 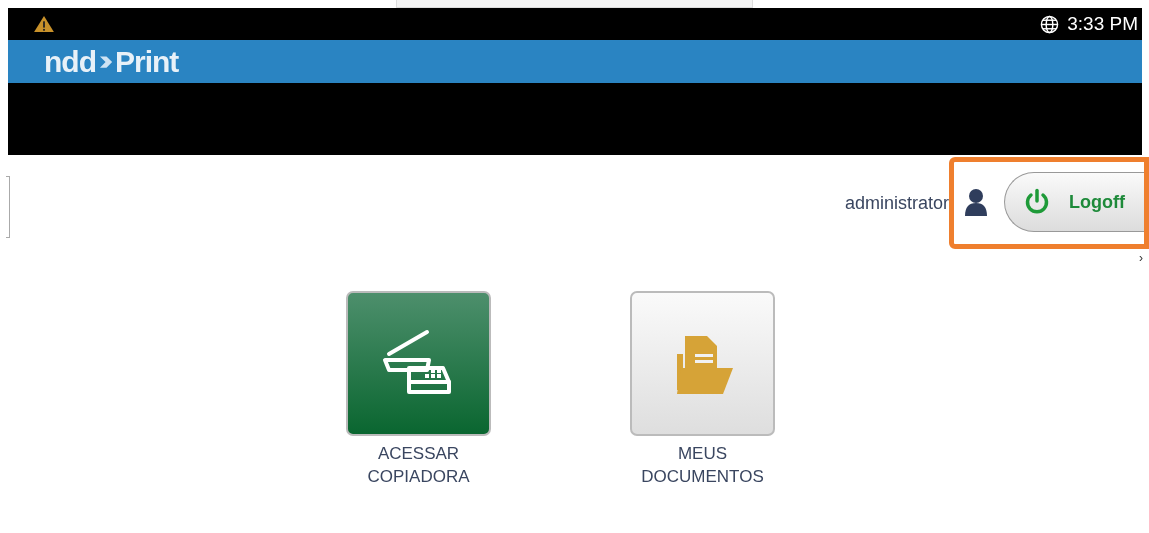 I want to click on panel-edge, so click(x=8, y=207).